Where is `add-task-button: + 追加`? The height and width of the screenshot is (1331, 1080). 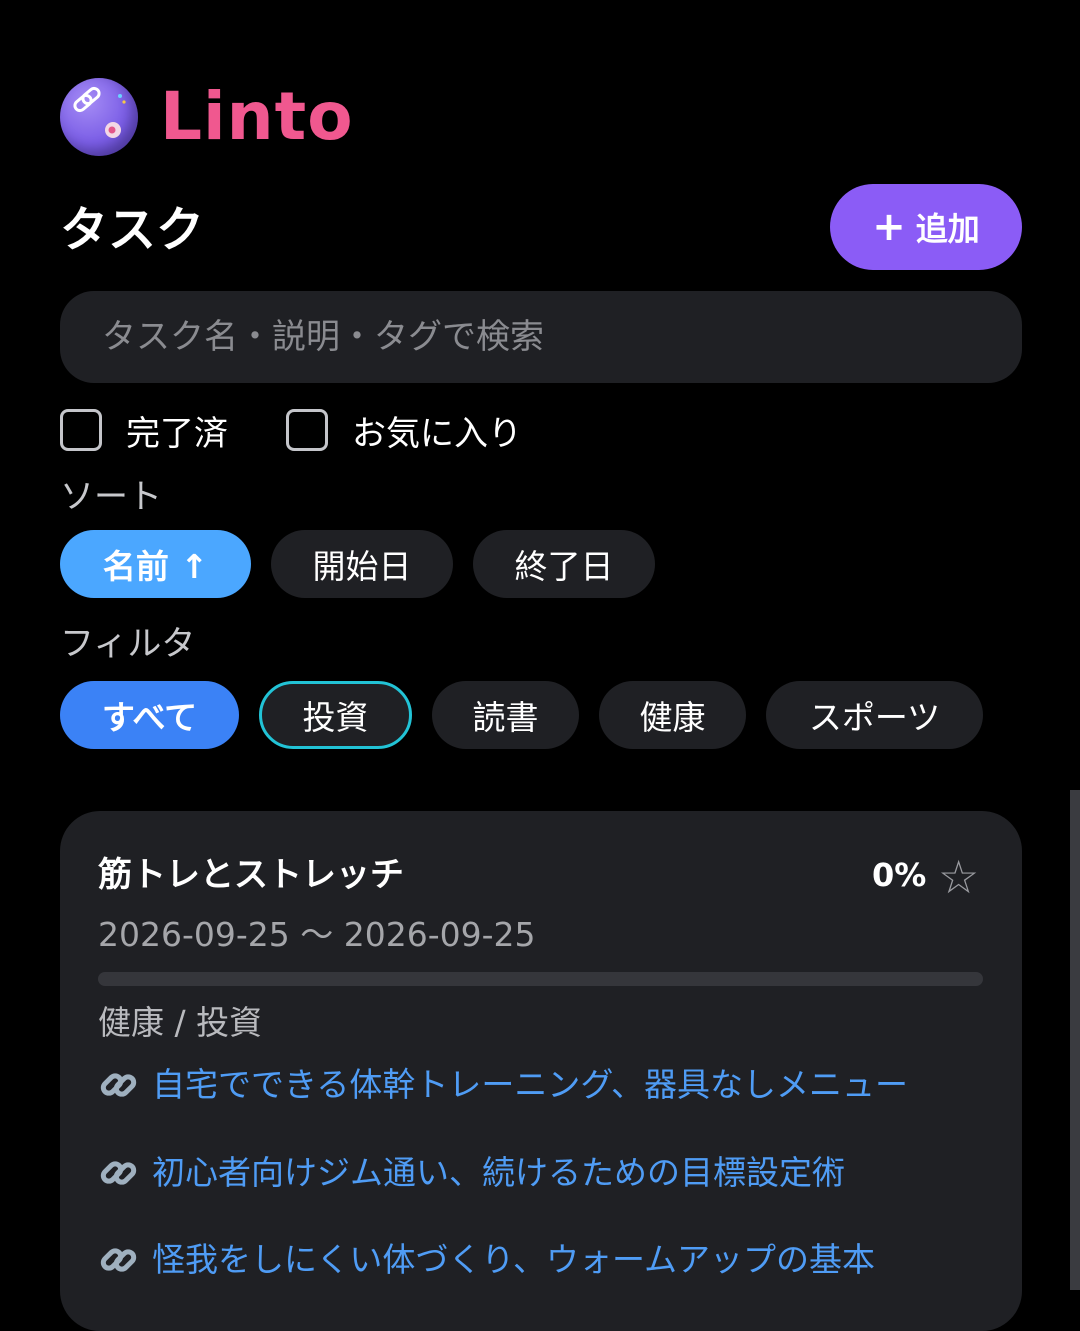
add-task-button: + 追加 is located at coordinates (926, 227).